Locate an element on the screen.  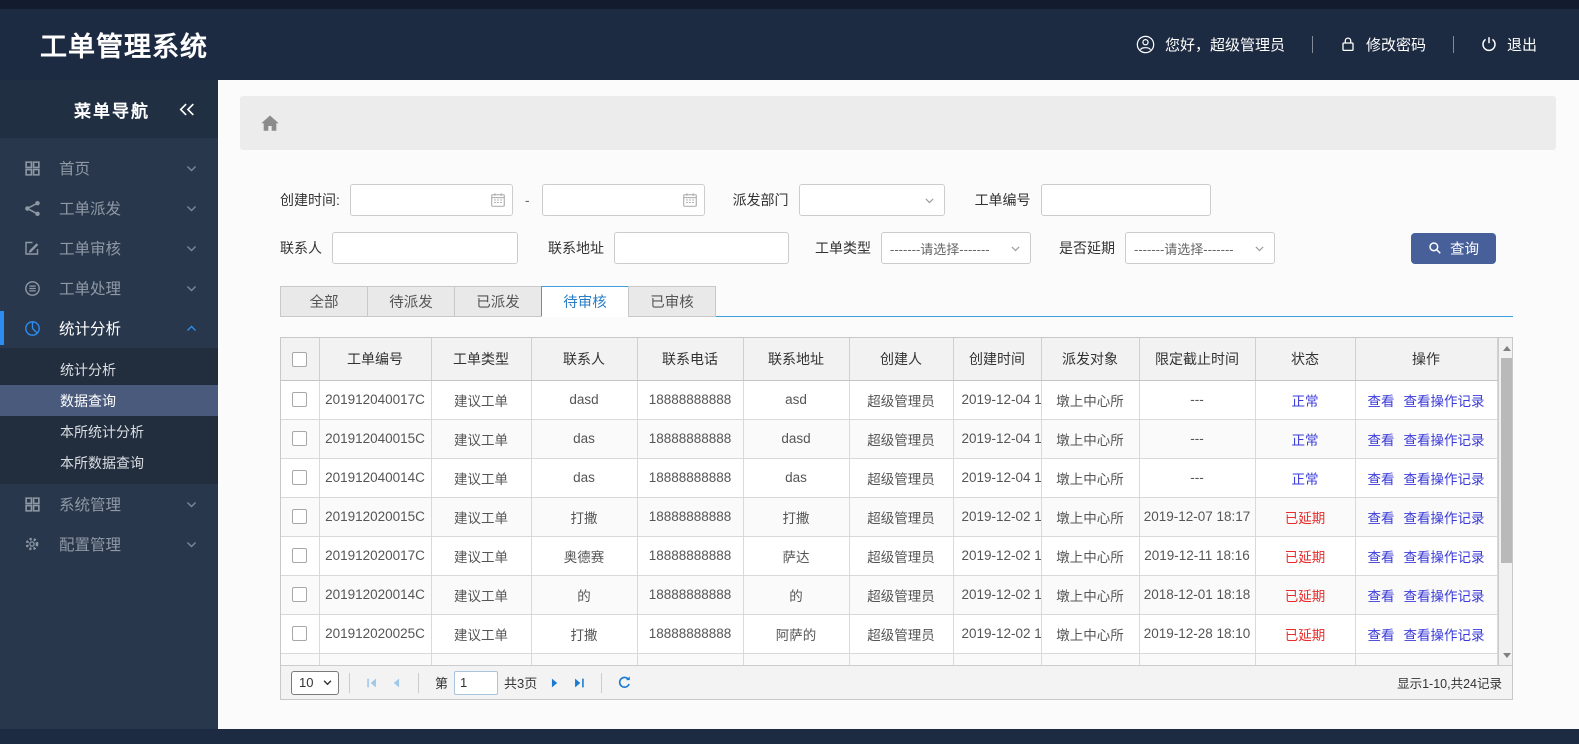
scrollbar-thumb is located at coordinates (1506, 460).